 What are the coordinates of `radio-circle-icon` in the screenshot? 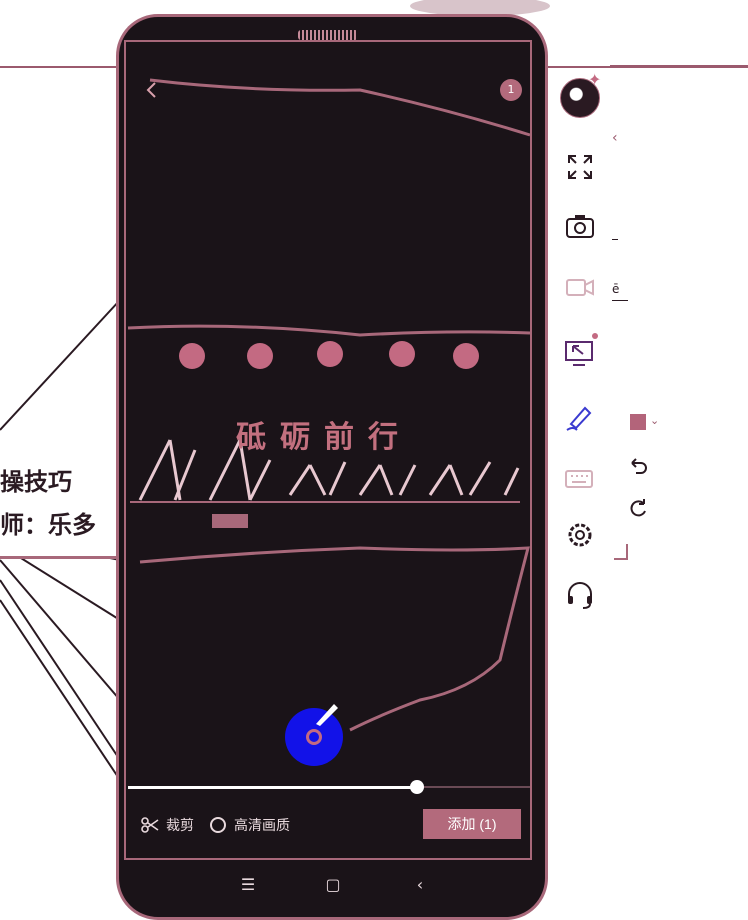 It's located at (218, 825).